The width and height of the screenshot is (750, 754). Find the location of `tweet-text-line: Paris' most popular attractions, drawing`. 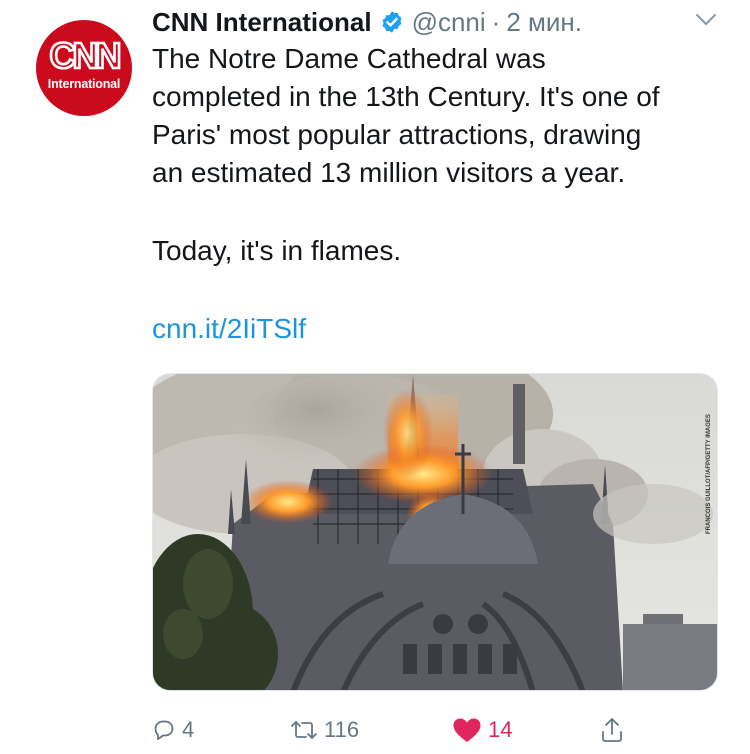

tweet-text-line: Paris' most popular attractions, drawing is located at coordinates (397, 134).